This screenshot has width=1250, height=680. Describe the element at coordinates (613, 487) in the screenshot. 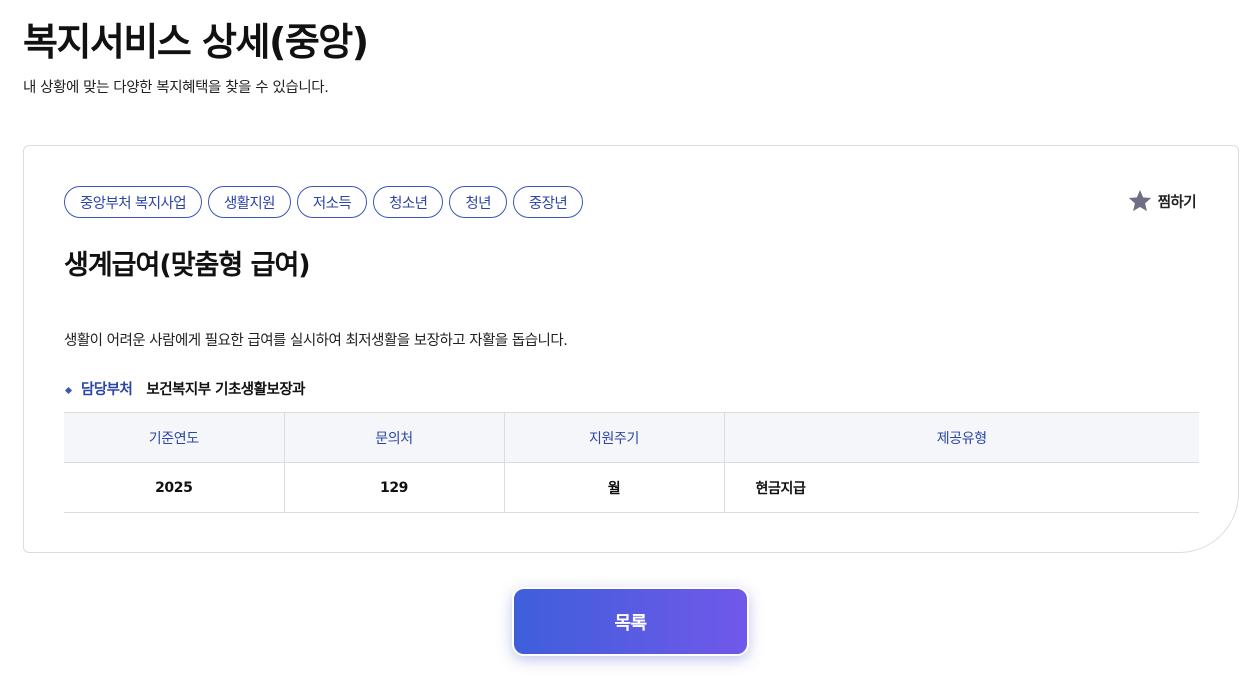

I see `cell-support-cycle: 월` at that location.